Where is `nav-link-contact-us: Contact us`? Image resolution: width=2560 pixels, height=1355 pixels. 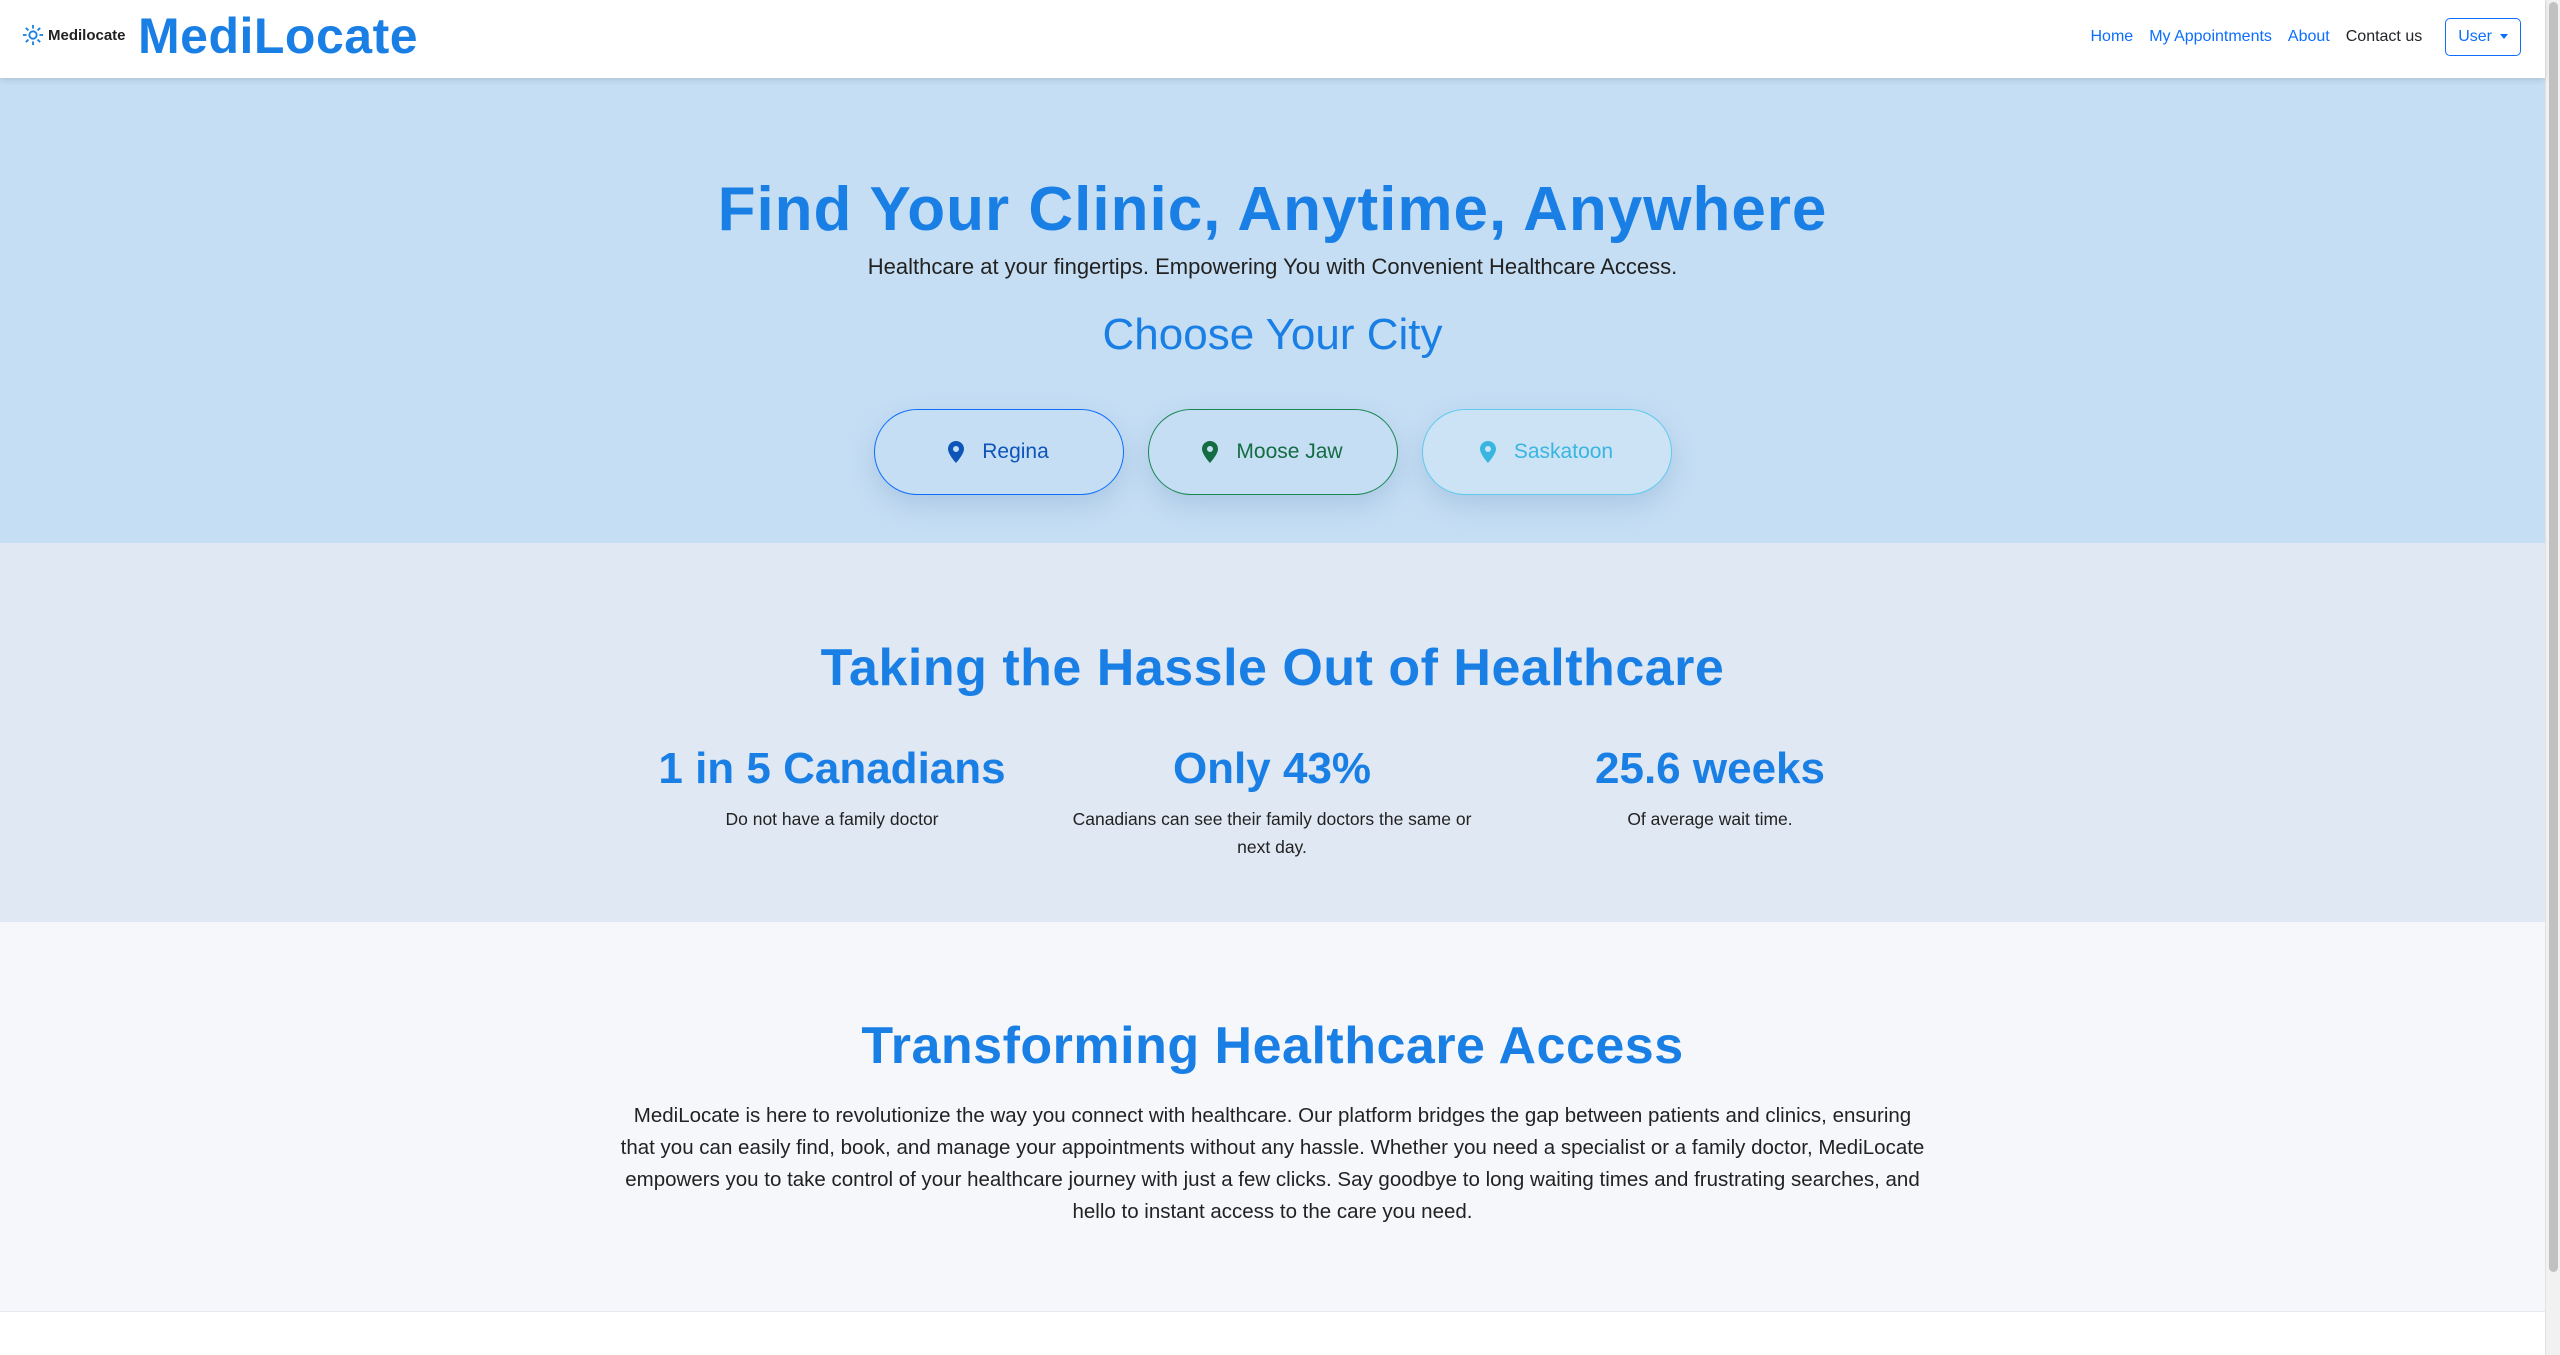
nav-link-contact-us: Contact us is located at coordinates (2384, 37).